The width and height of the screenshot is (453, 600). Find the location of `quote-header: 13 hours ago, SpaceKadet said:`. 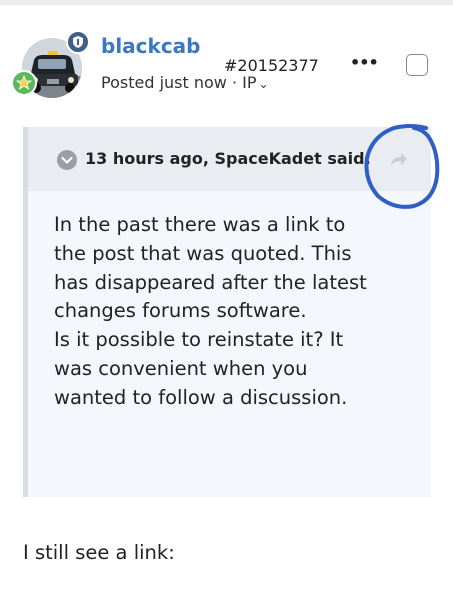

quote-header: 13 hours ago, SpaceKadet said: is located at coordinates (229, 159).